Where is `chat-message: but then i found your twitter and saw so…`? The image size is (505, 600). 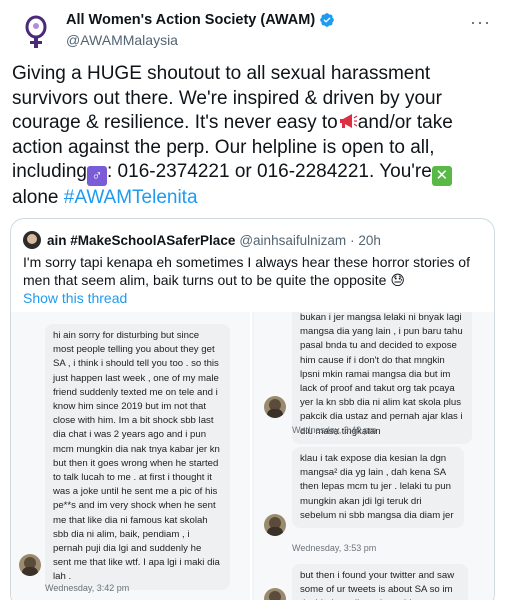
chat-message: but then i found your twitter and saw so… is located at coordinates (380, 582).